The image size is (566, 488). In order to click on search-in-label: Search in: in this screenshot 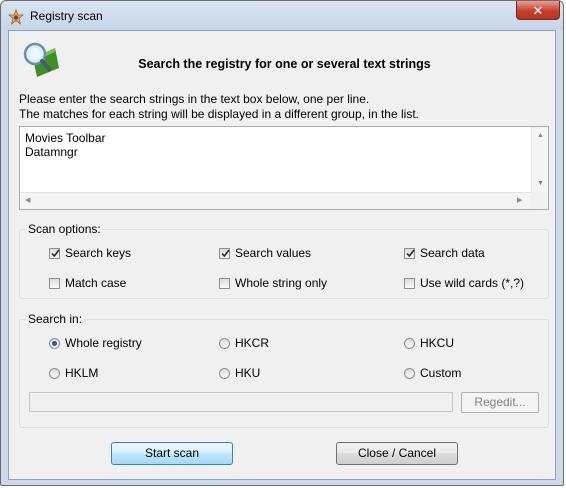, I will do `click(55, 319)`.